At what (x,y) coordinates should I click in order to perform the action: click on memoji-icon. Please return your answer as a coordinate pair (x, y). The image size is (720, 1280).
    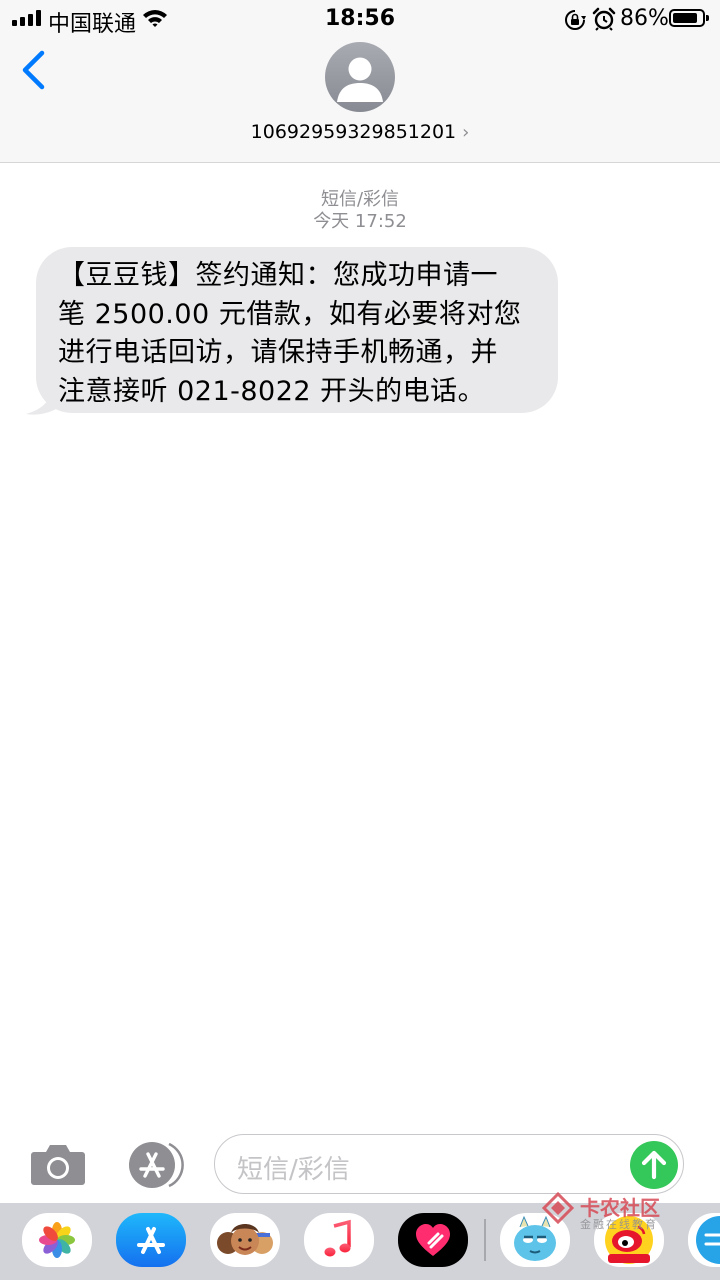
    Looking at the image, I should click on (245, 1240).